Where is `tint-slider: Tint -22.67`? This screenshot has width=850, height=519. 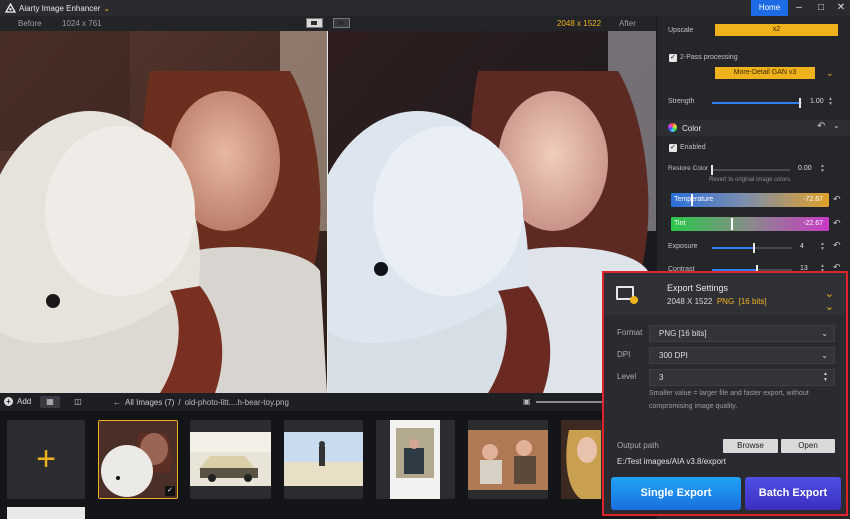
tint-slider: Tint -22.67 is located at coordinates (750, 224).